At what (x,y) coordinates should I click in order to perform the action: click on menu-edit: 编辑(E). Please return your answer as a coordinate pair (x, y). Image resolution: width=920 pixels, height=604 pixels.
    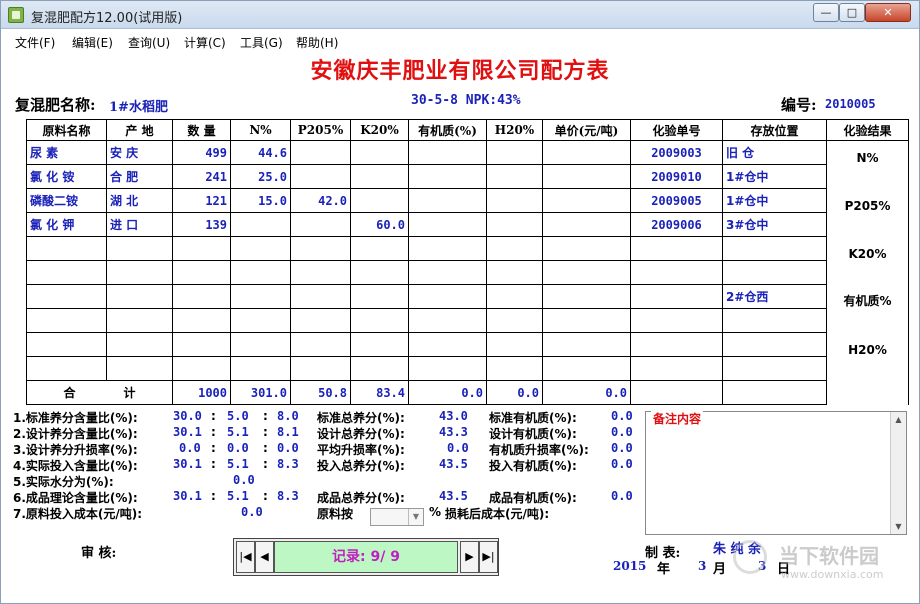
    Looking at the image, I should click on (92, 42).